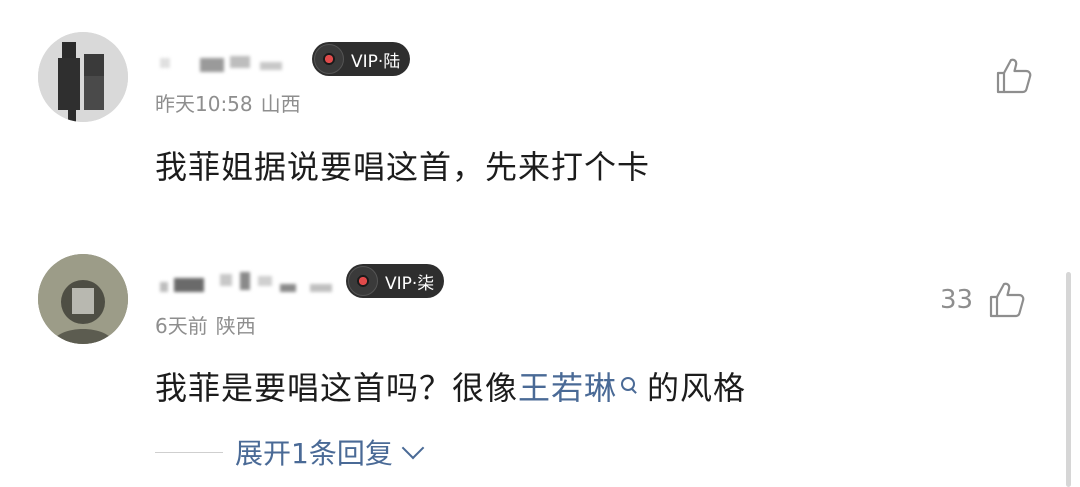 The height and width of the screenshot is (487, 1080). What do you see at coordinates (376, 61) in the screenshot?
I see `vip-badge-label: VIP·陆` at bounding box center [376, 61].